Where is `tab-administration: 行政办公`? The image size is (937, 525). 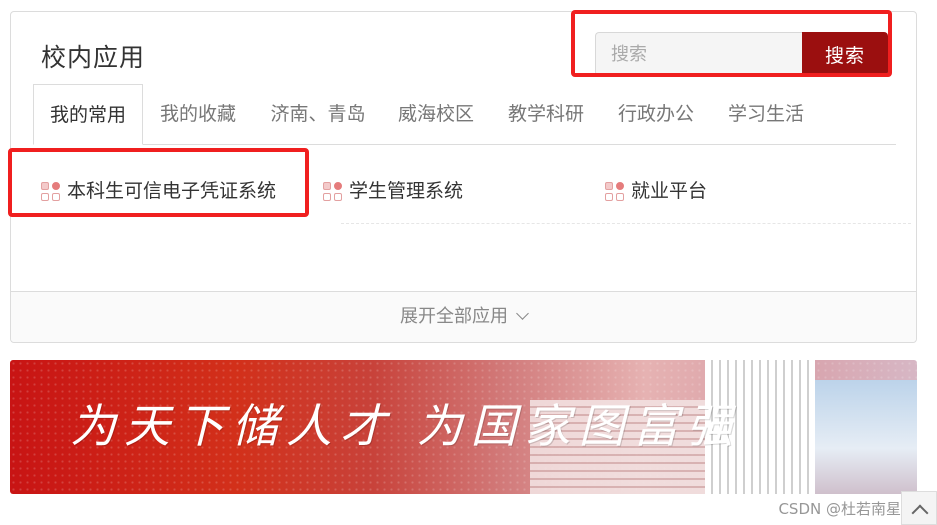
tab-administration: 行政办公 is located at coordinates (656, 114).